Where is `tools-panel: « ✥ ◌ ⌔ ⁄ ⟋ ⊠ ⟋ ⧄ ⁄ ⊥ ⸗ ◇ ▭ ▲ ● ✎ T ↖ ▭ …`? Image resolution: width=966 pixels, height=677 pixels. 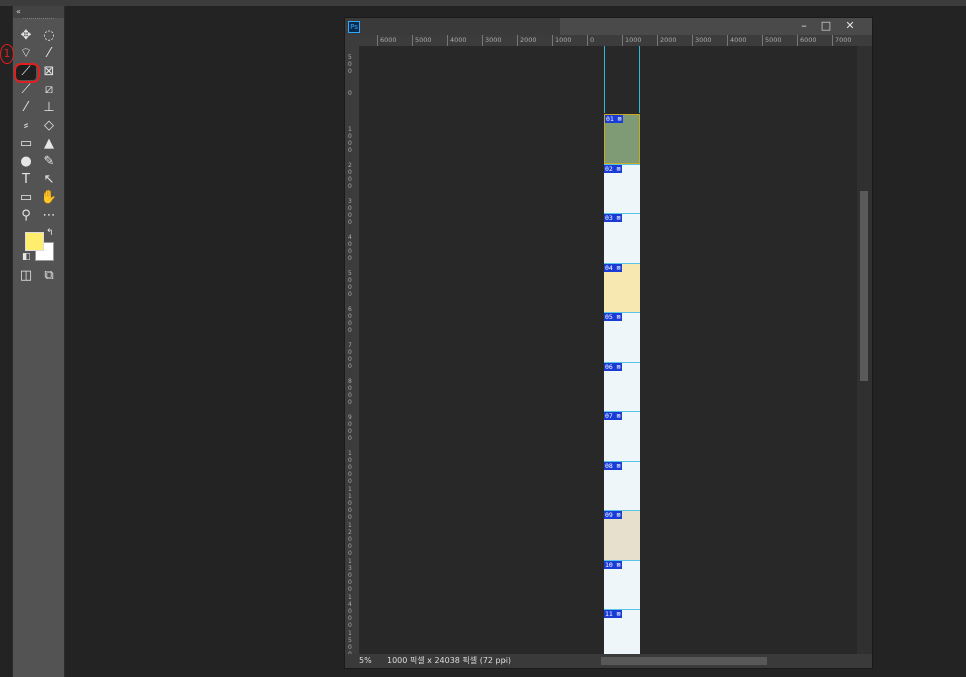 tools-panel: « ✥ ◌ ⌔ ⁄ ⟋ ⊠ ⟋ ⧄ ⁄ ⊥ ⸗ ◇ ▭ ▲ ● ✎ T ↖ ▭ … is located at coordinates (38, 341).